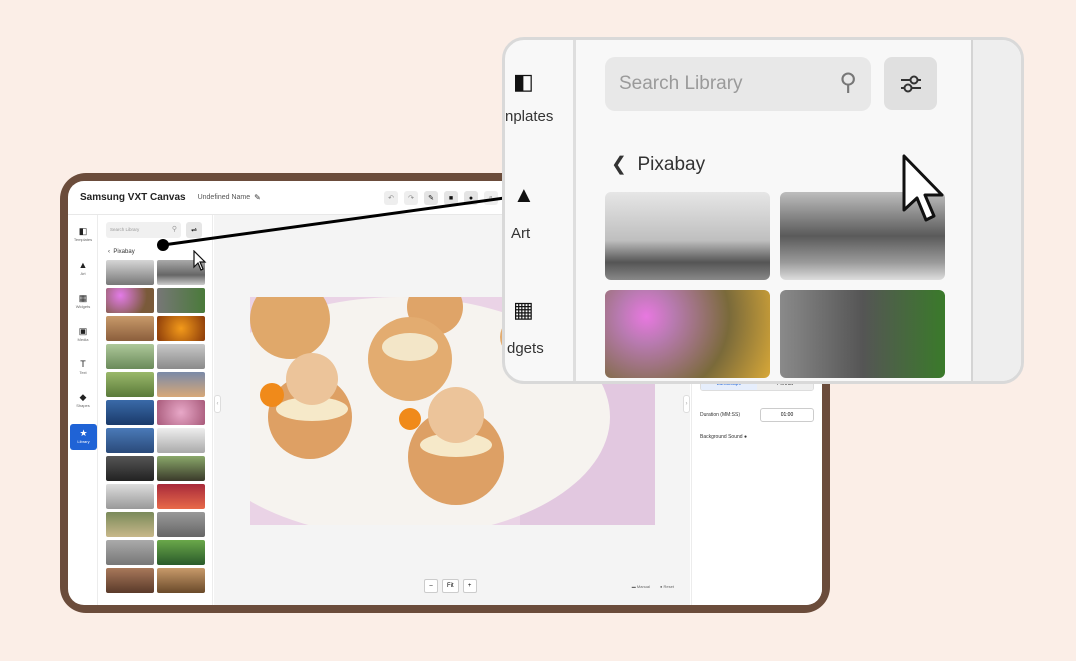  What do you see at coordinates (83, 273) in the screenshot?
I see `nav-label: Art` at bounding box center [83, 273].